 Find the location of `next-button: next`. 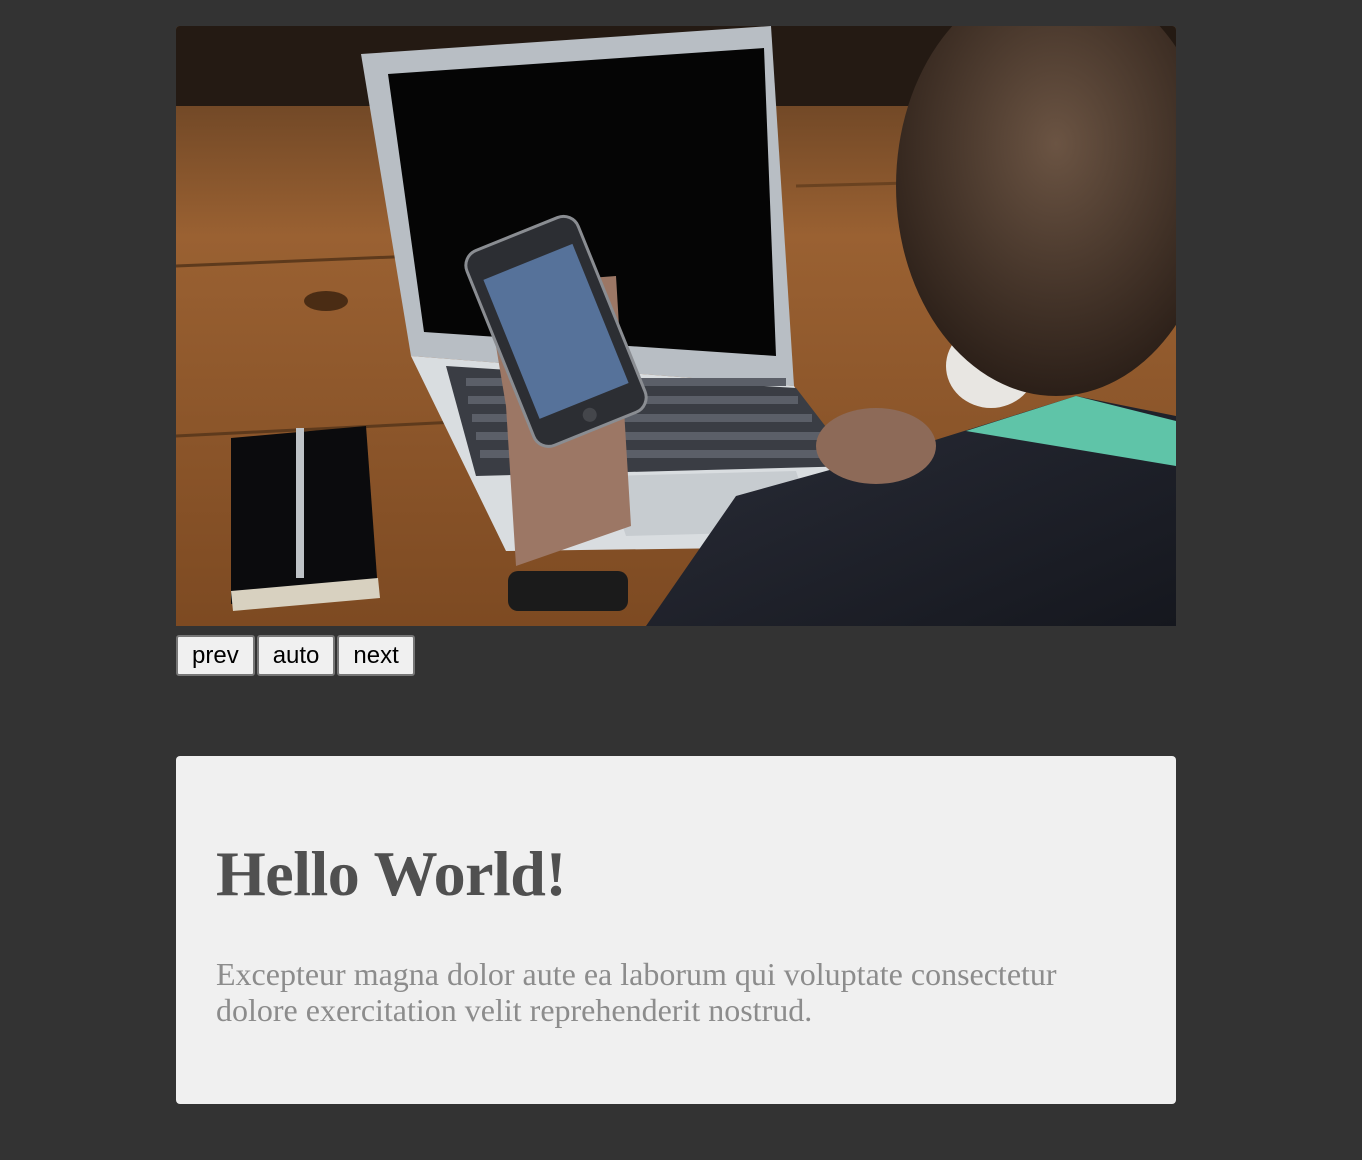

next-button: next is located at coordinates (376, 655).